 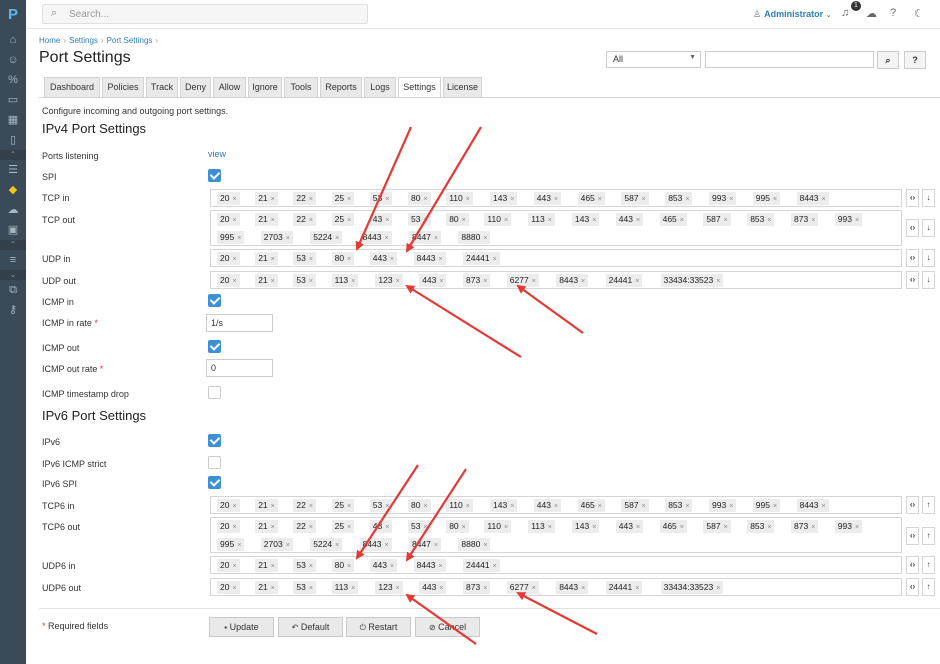 What do you see at coordinates (228, 219) in the screenshot?
I see `port-tag: 20 ×` at bounding box center [228, 219].